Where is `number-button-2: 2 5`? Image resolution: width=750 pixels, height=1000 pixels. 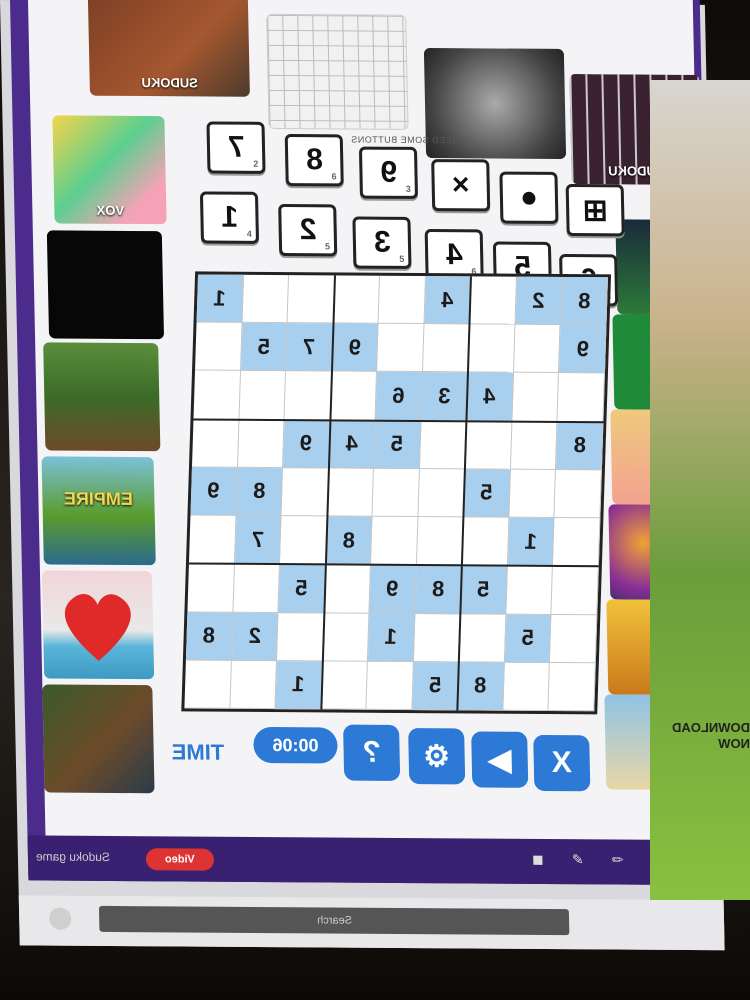 number-button-2: 2 5 is located at coordinates (308, 230).